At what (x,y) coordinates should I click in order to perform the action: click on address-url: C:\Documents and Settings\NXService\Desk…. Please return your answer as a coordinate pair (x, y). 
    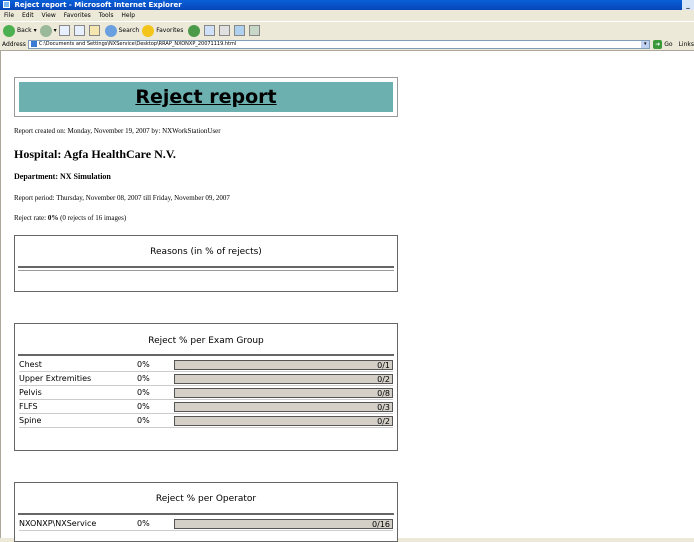
    Looking at the image, I should click on (137, 44).